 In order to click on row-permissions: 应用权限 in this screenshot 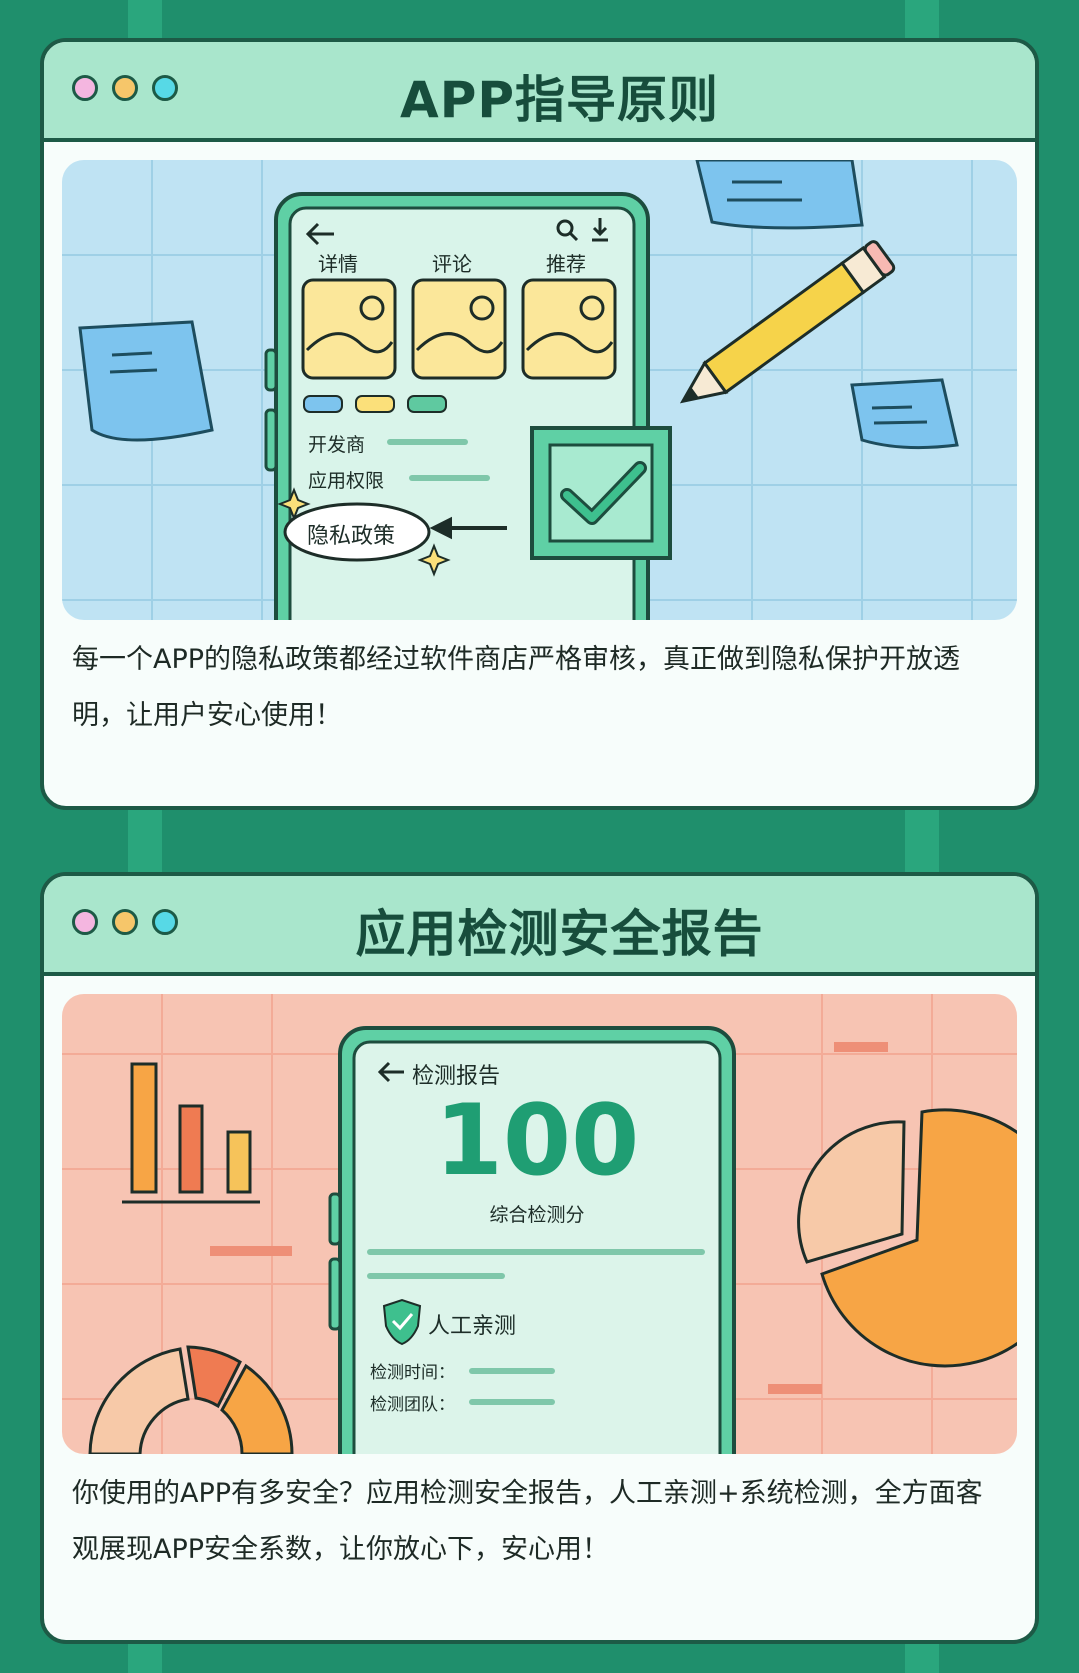, I will do `click(346, 481)`.